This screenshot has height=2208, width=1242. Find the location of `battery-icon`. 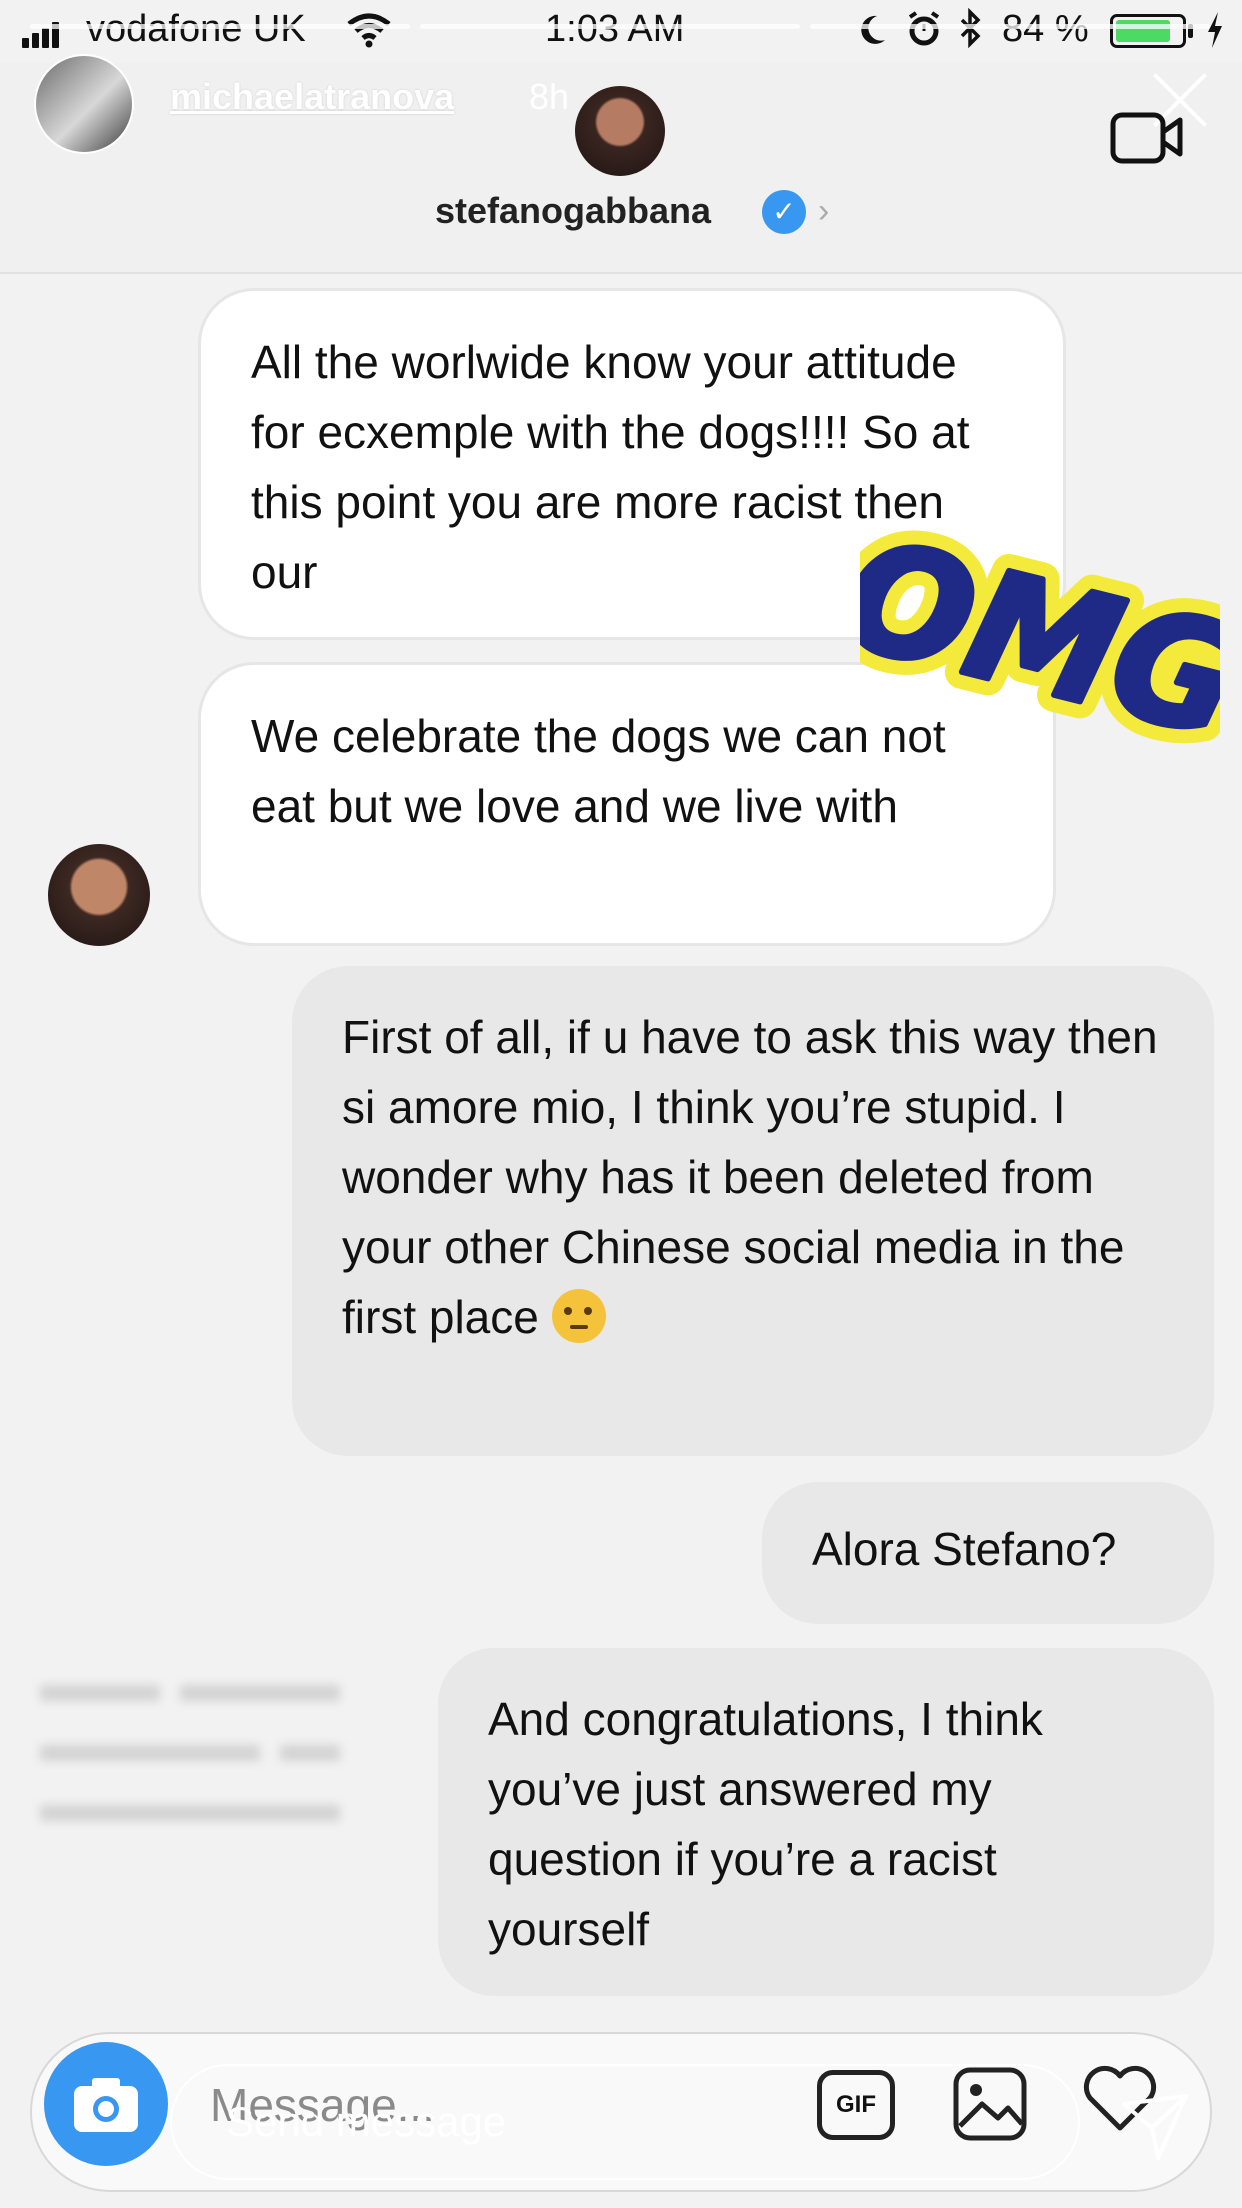

battery-icon is located at coordinates (1148, 31).